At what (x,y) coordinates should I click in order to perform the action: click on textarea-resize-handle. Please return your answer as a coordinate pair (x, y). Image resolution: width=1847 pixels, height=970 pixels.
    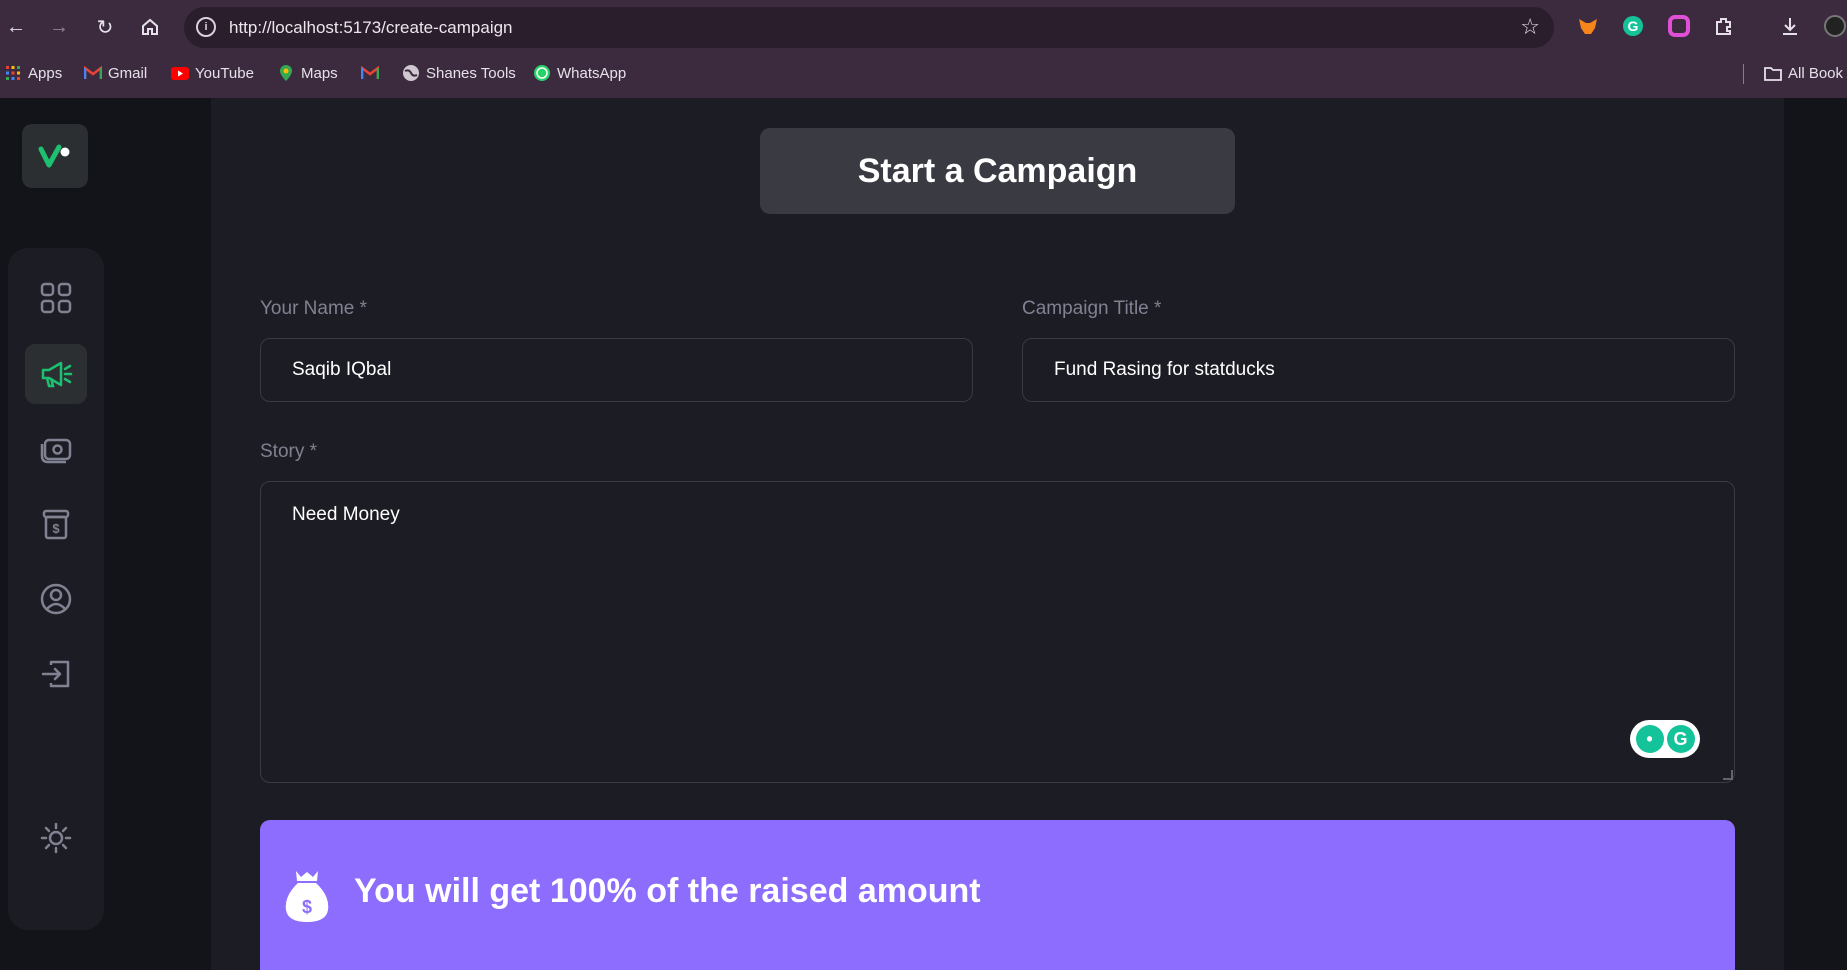
    Looking at the image, I should click on (1728, 775).